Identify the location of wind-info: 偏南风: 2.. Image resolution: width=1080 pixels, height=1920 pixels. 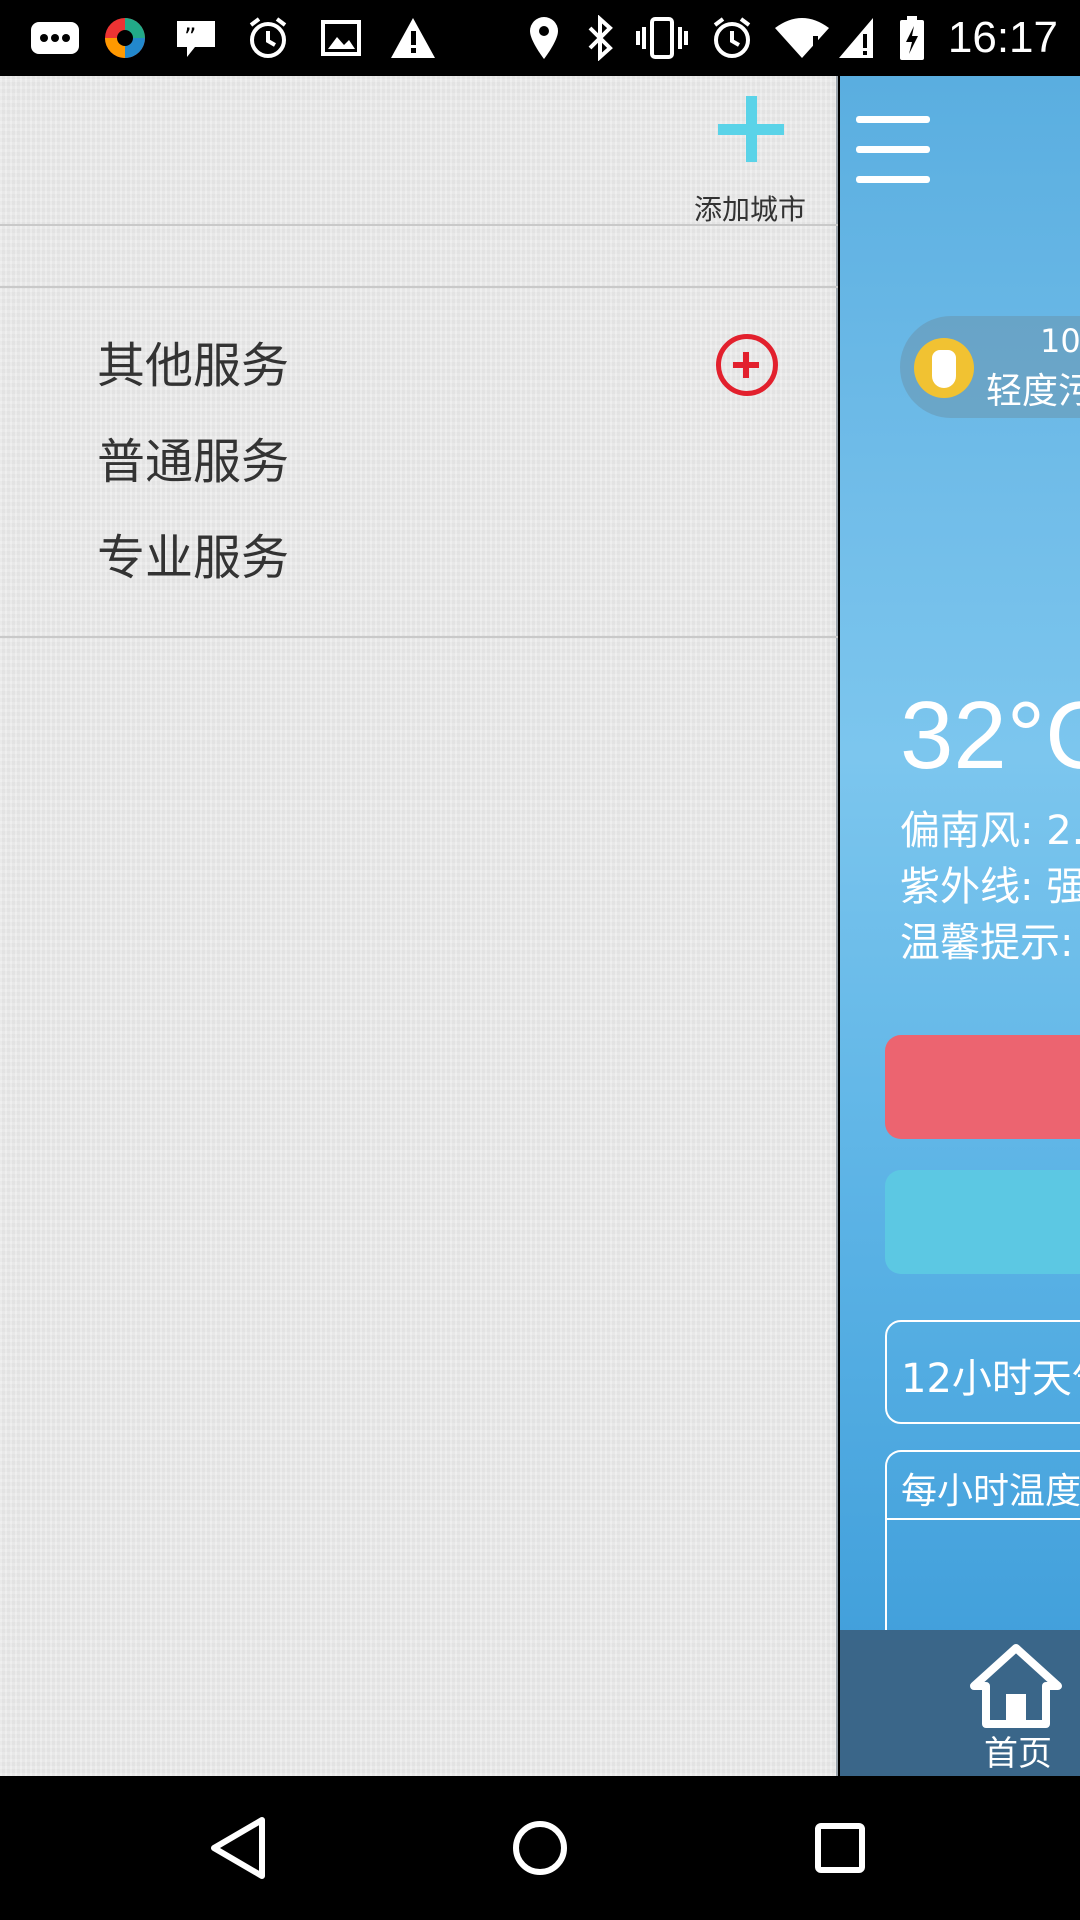
(990, 831).